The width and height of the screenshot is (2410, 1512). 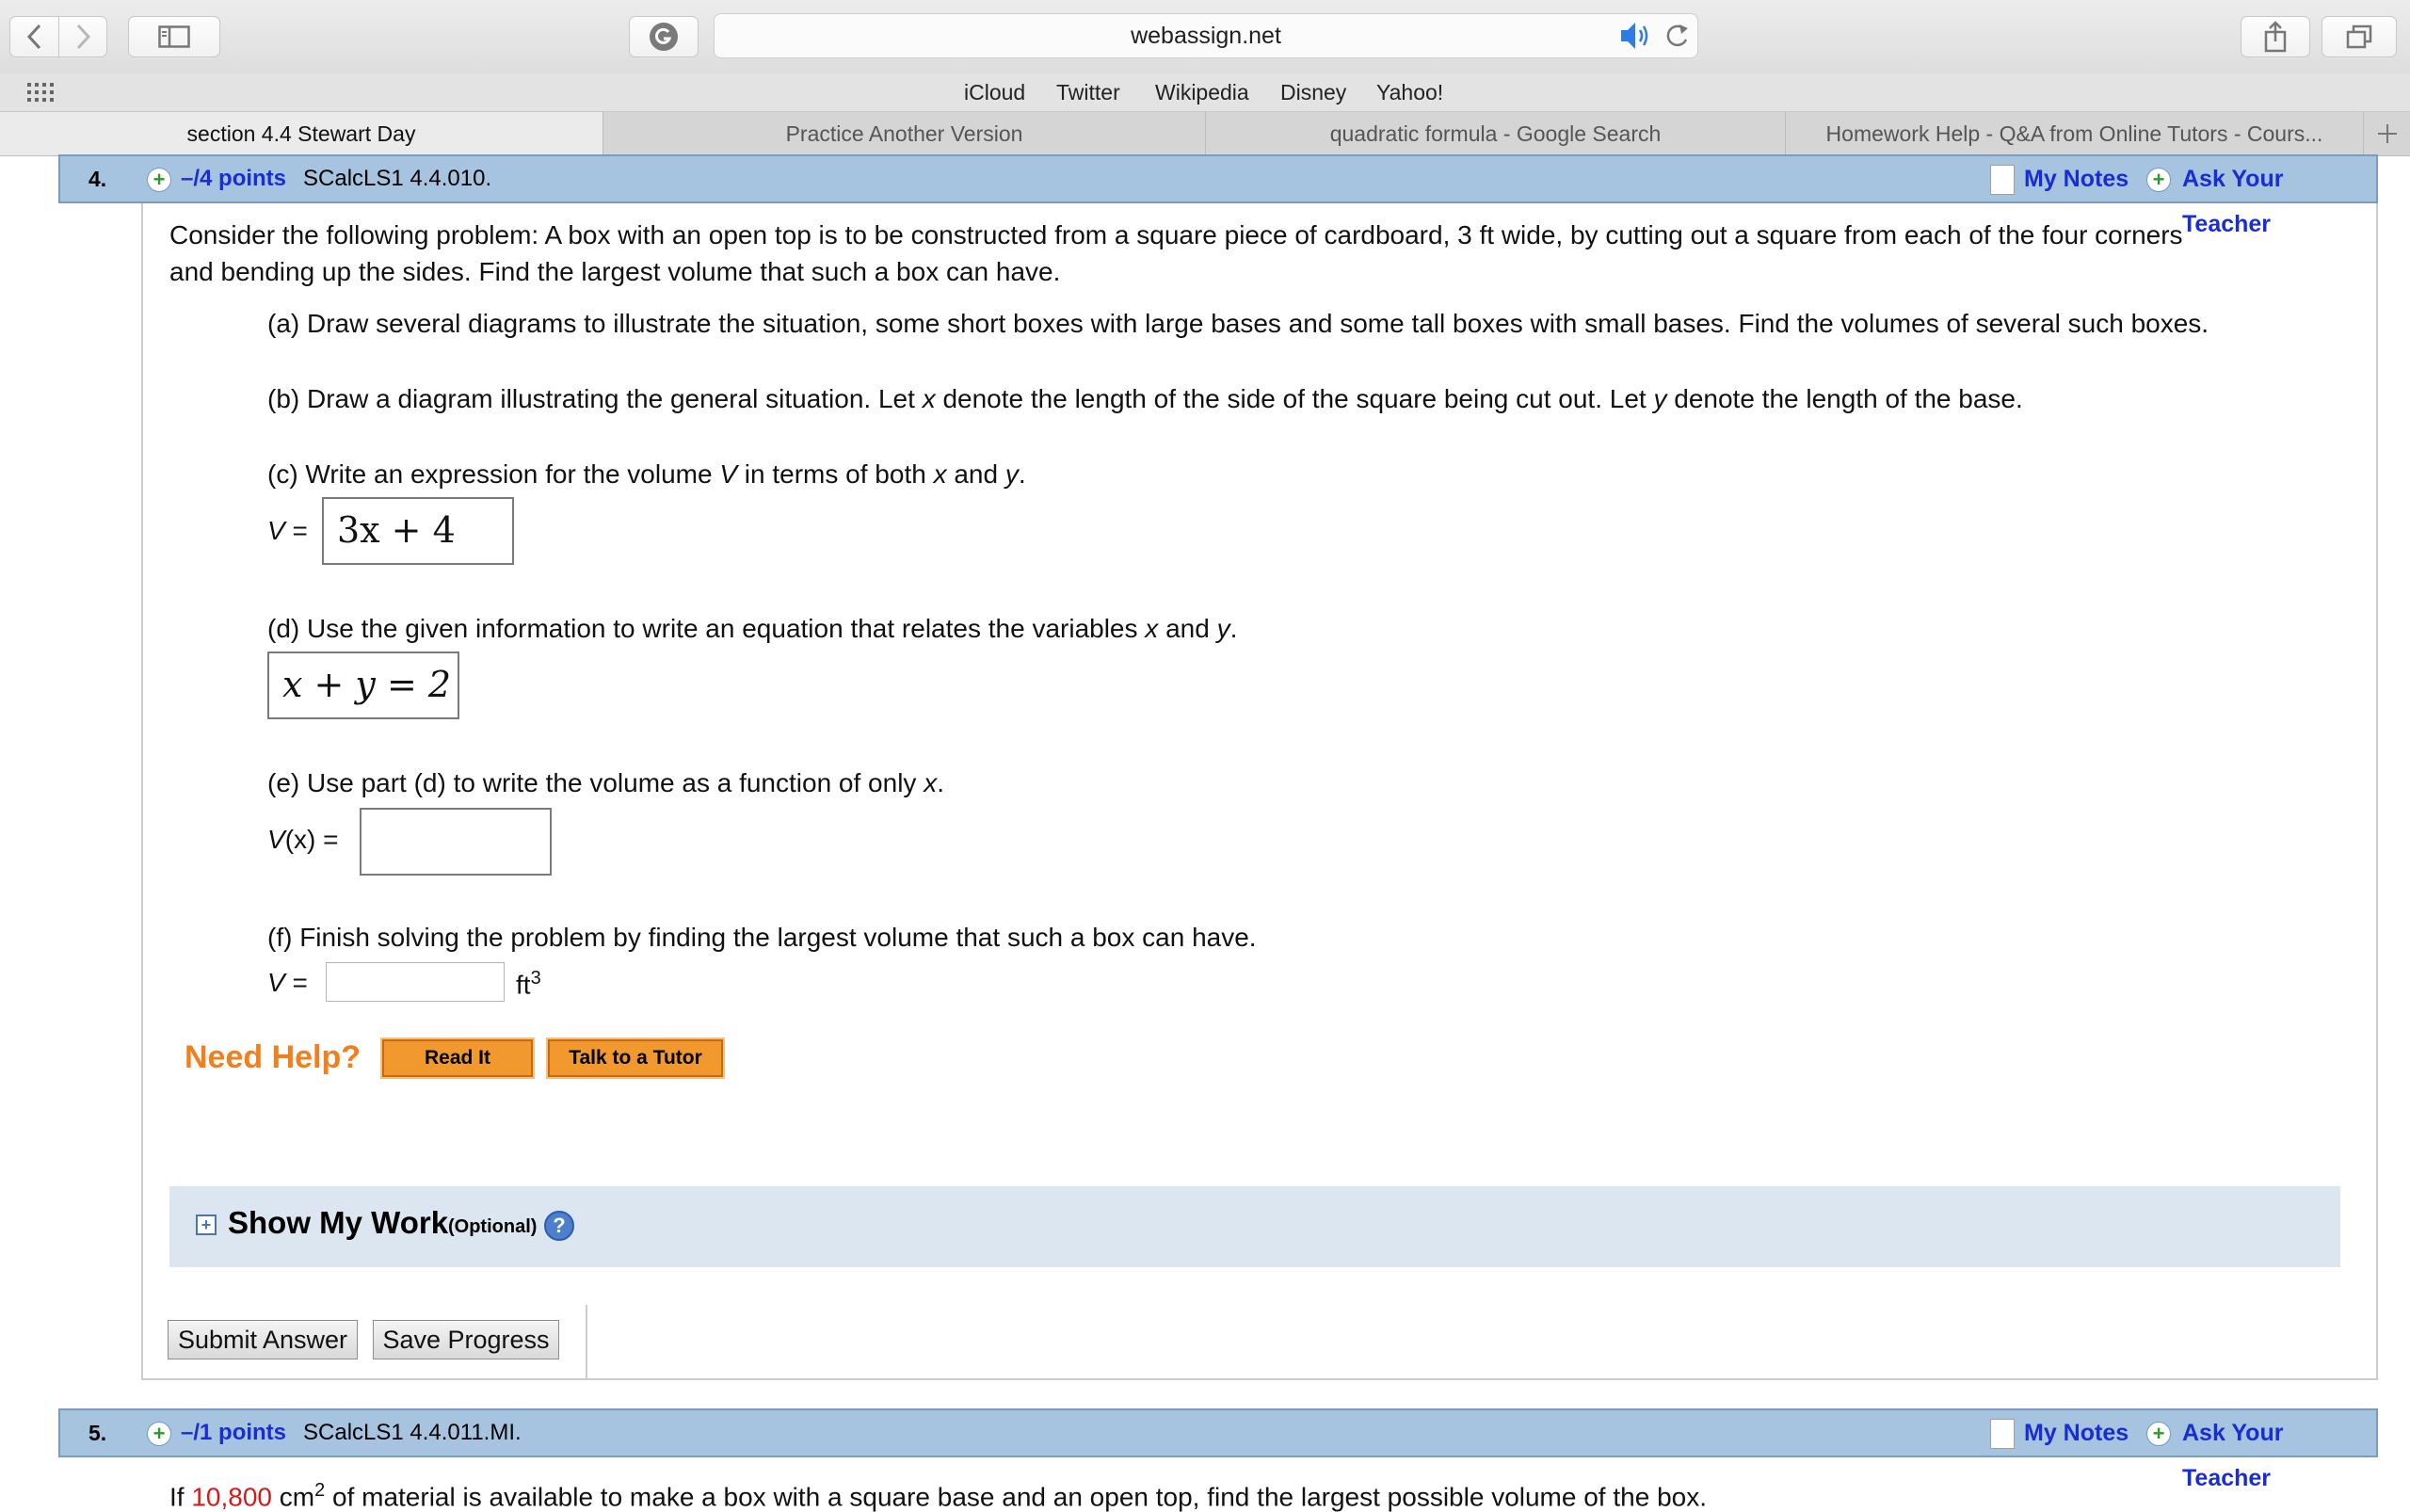 I want to click on part-c-answer-field: 3x + 4, so click(x=418, y=531).